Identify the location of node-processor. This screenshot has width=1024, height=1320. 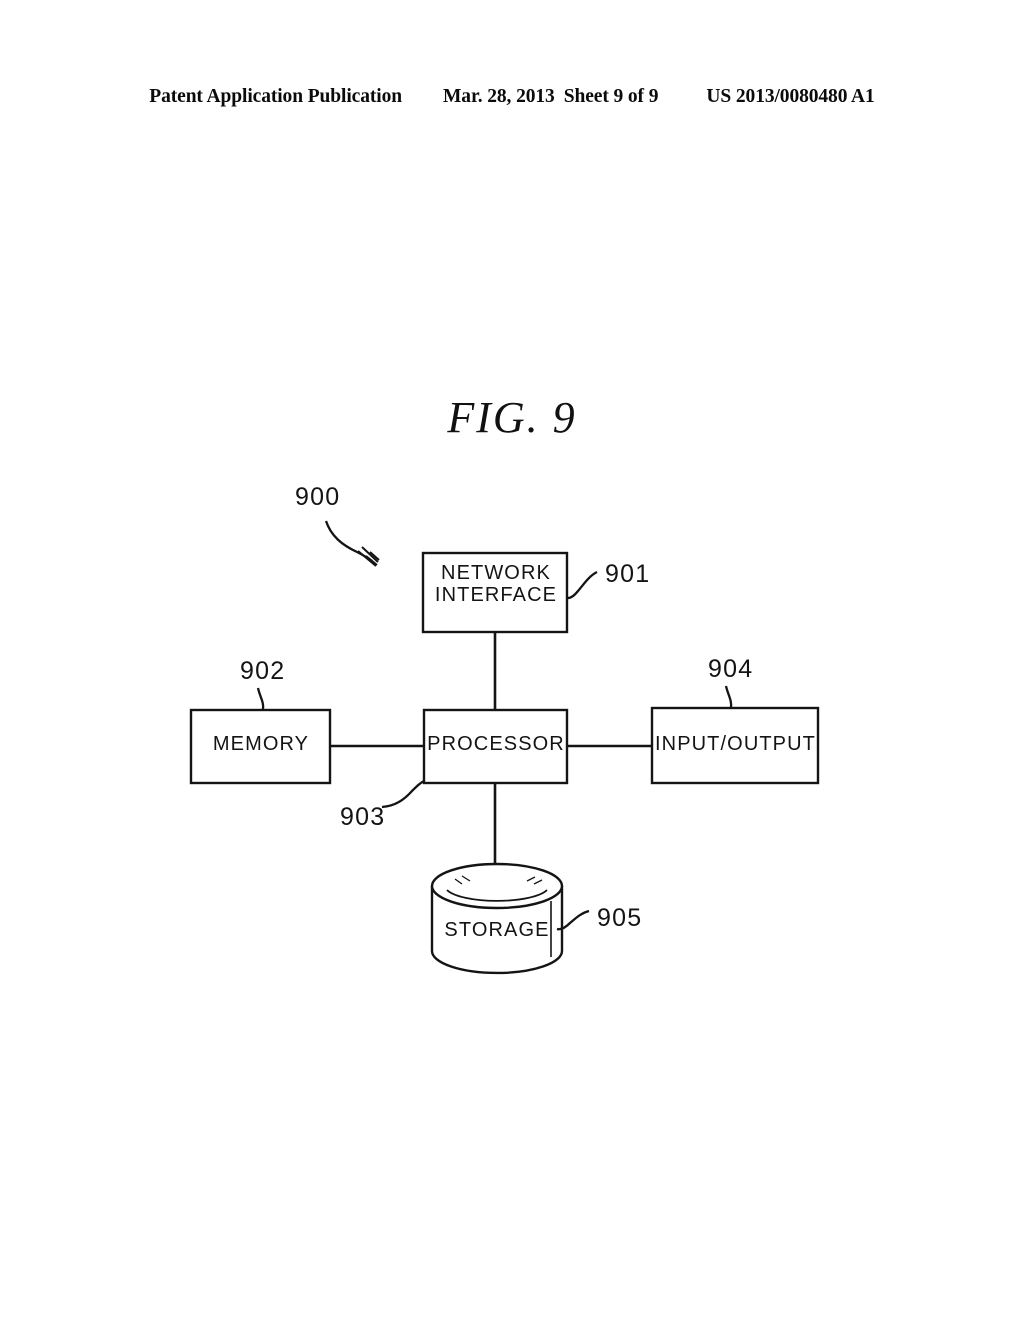
(495, 746).